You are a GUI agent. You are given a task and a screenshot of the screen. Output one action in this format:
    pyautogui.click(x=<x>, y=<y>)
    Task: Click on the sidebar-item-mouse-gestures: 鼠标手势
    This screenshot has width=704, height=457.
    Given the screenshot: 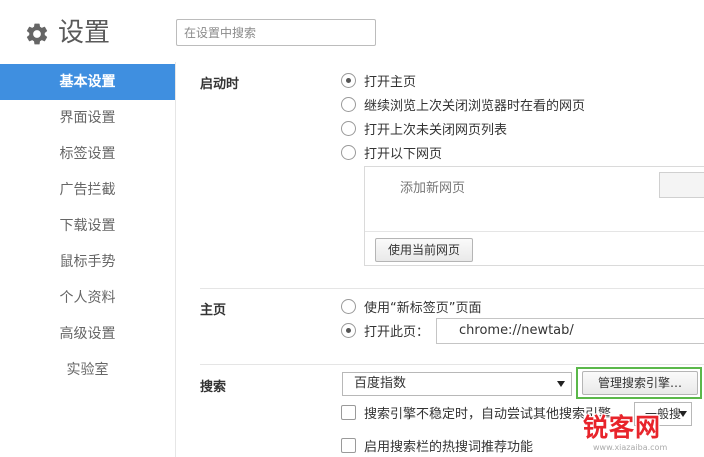 What is the action you would take?
    pyautogui.click(x=87, y=262)
    